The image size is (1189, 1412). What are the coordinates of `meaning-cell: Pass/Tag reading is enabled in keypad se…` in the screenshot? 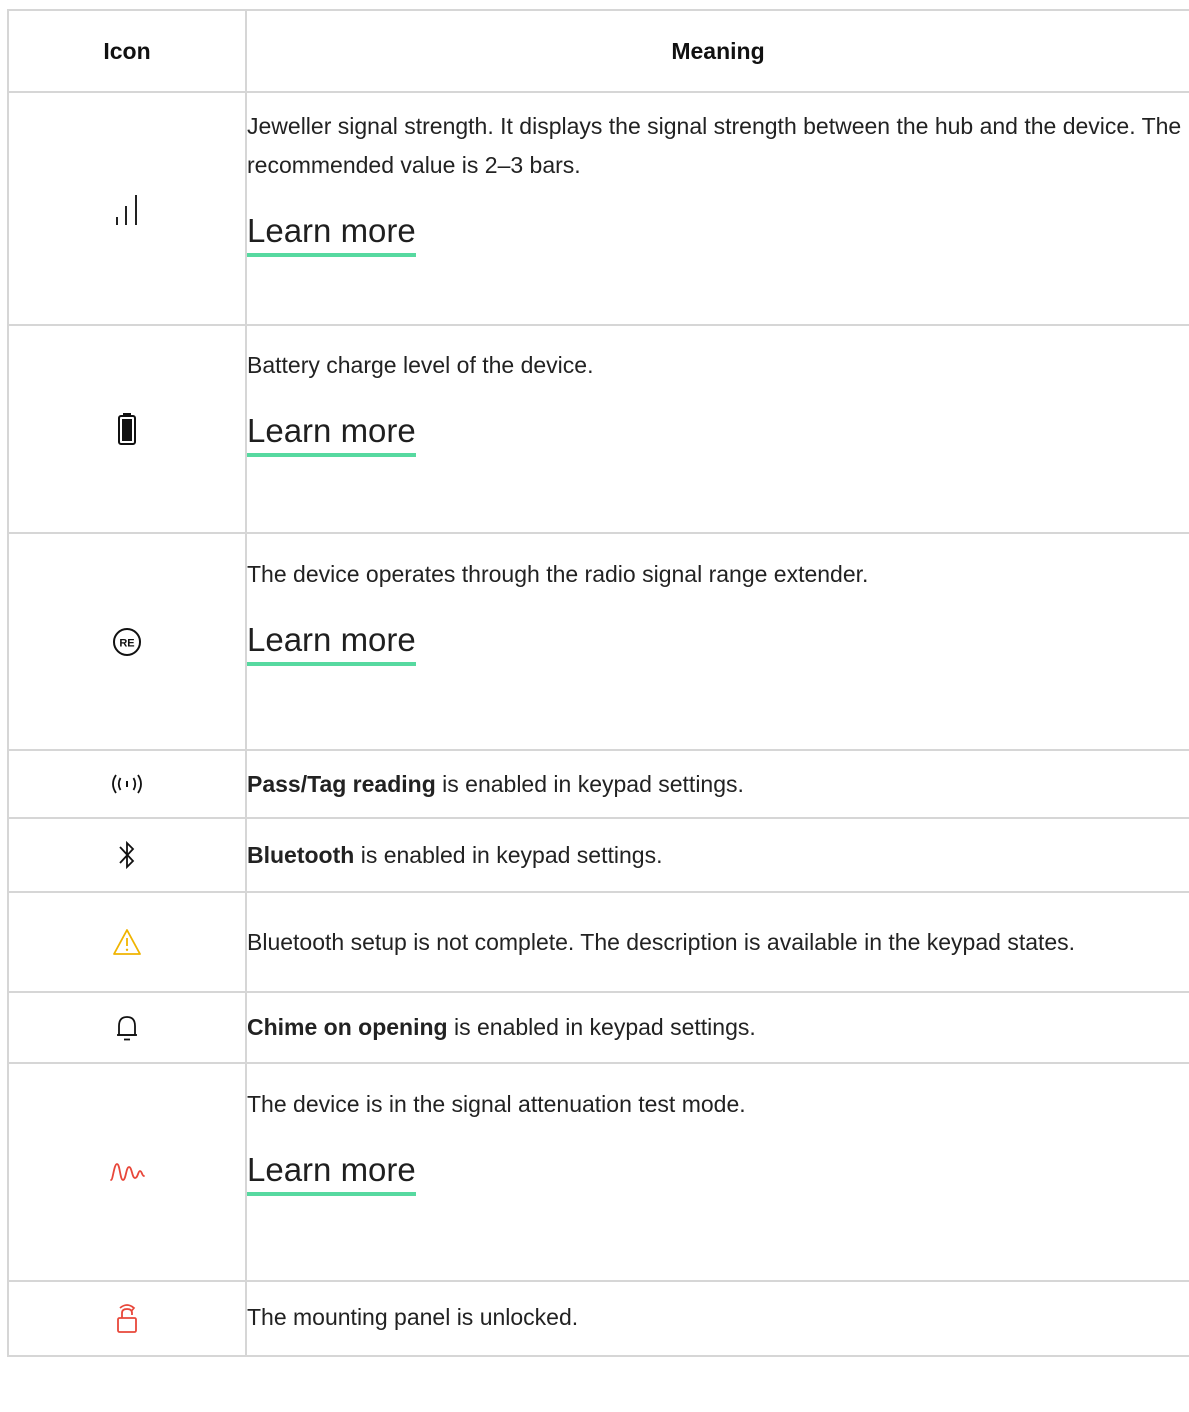 It's located at (717, 784).